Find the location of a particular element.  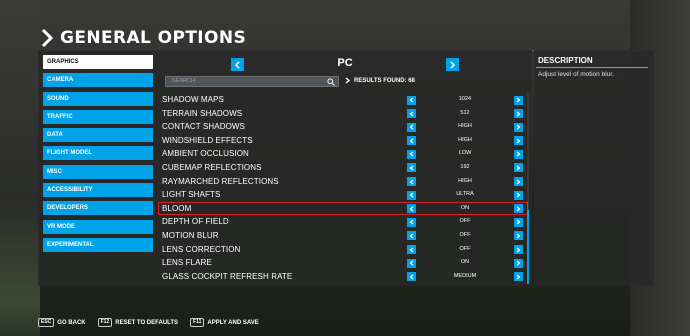

apply-save-button: F11 APPLY AND SAVE is located at coordinates (224, 322).